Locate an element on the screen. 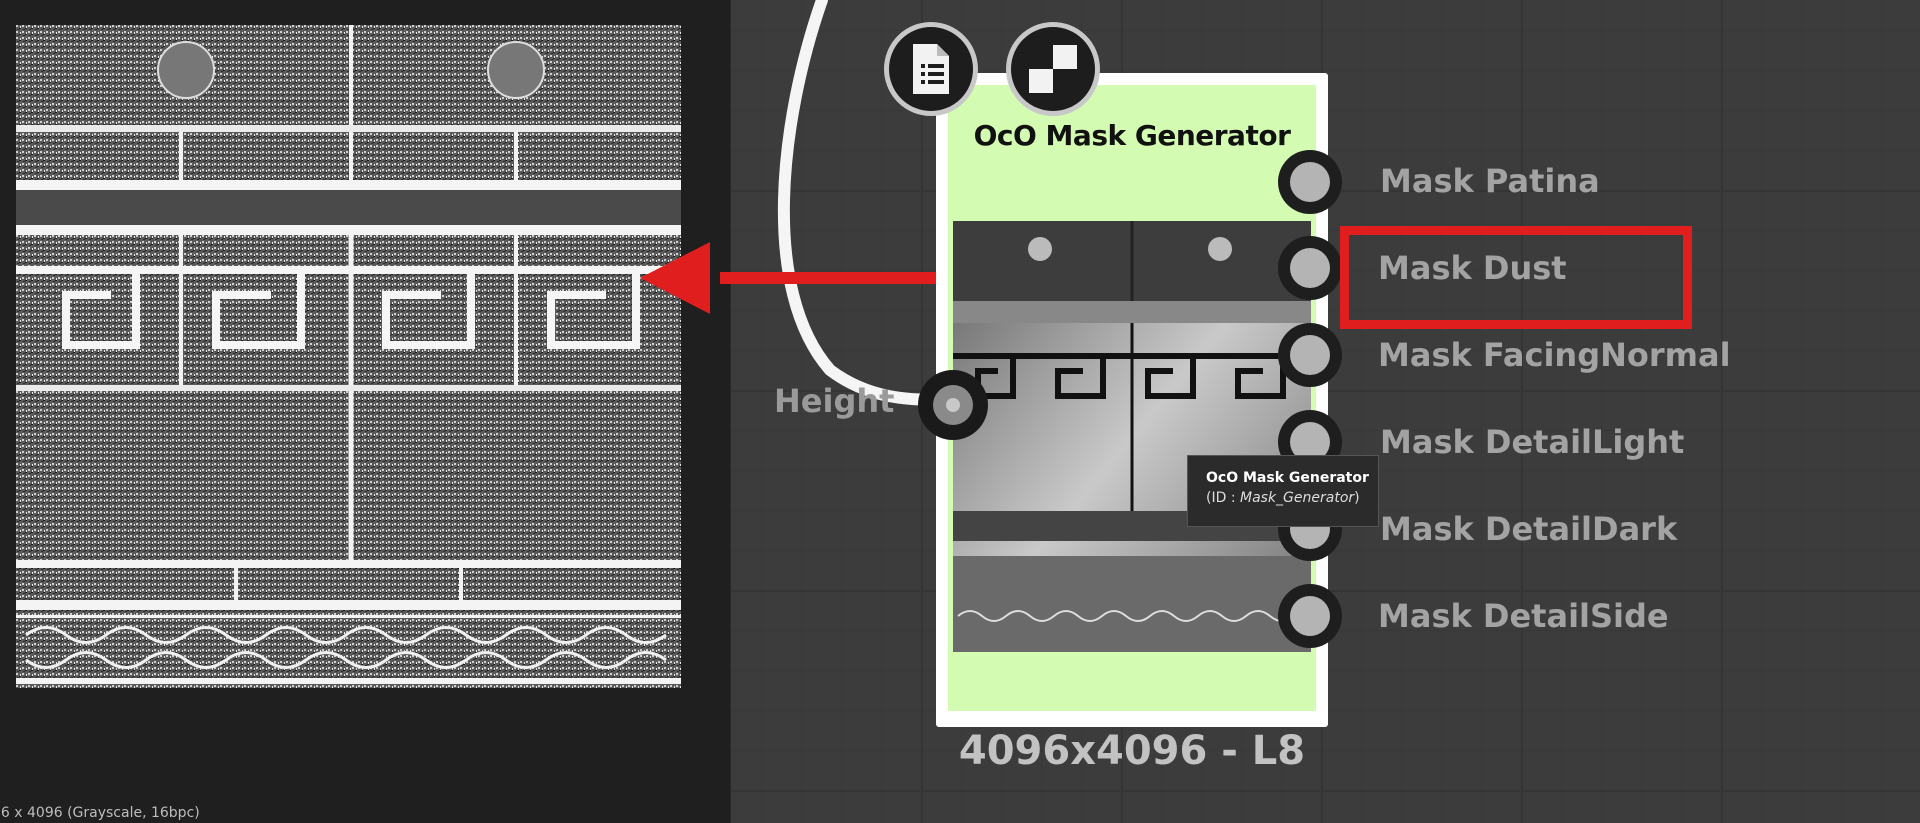 The width and height of the screenshot is (1920, 823). output-port-mask-facingnormal is located at coordinates (1310, 355).